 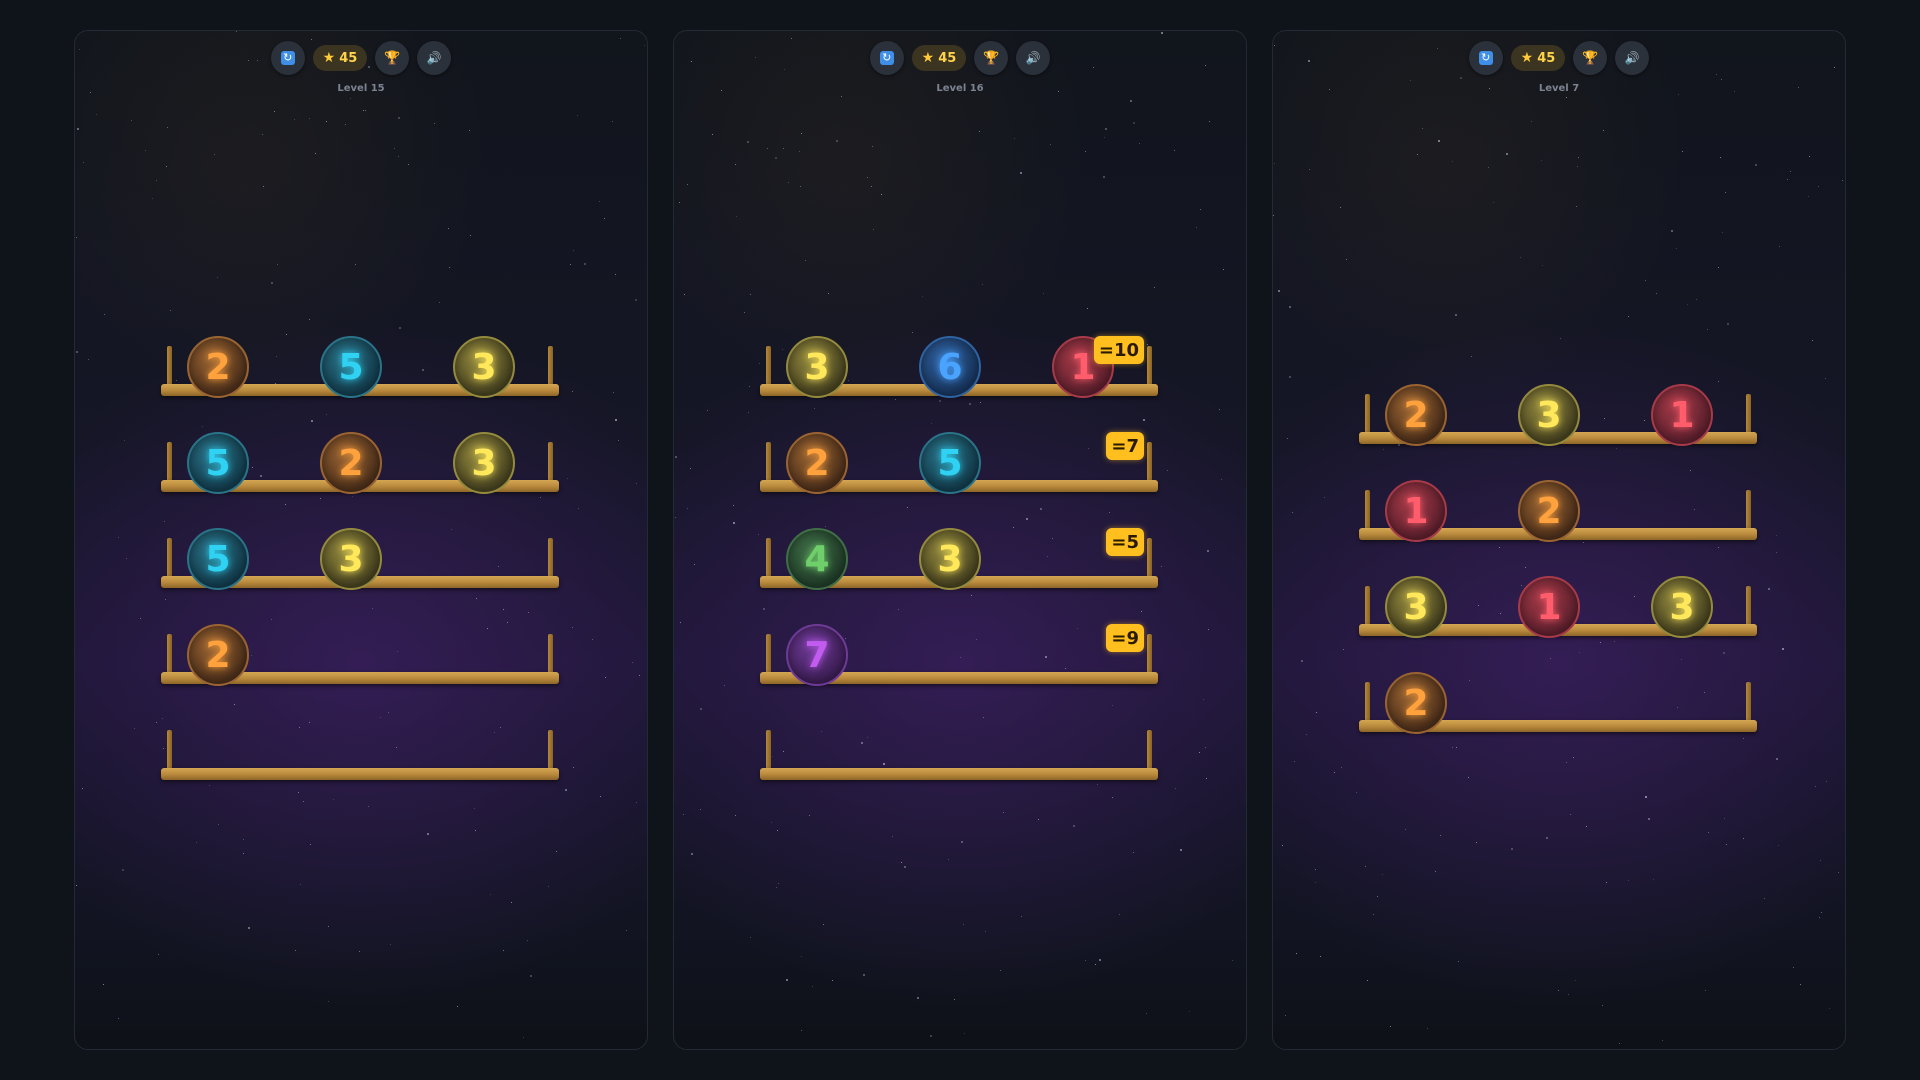 I want to click on shelf: 2 5 =7, so click(x=959, y=463).